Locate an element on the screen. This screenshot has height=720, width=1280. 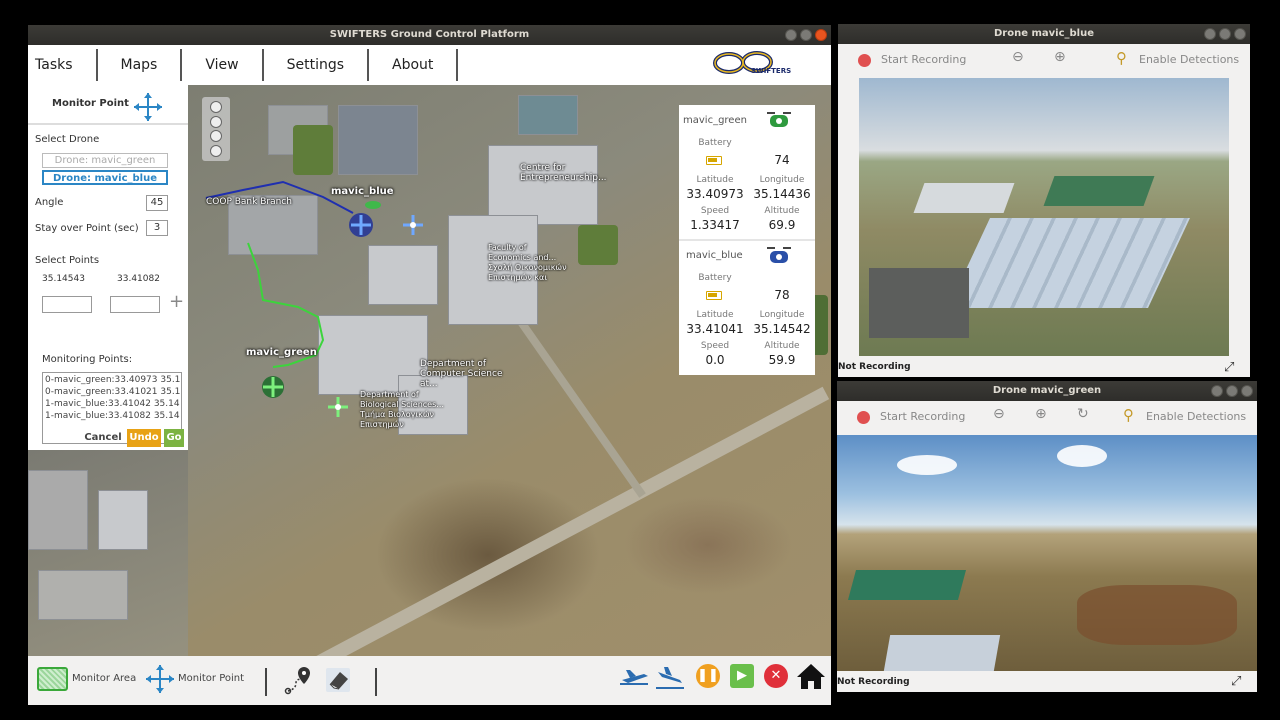
monitor-area-label: Monitor Area is located at coordinates (104, 678).